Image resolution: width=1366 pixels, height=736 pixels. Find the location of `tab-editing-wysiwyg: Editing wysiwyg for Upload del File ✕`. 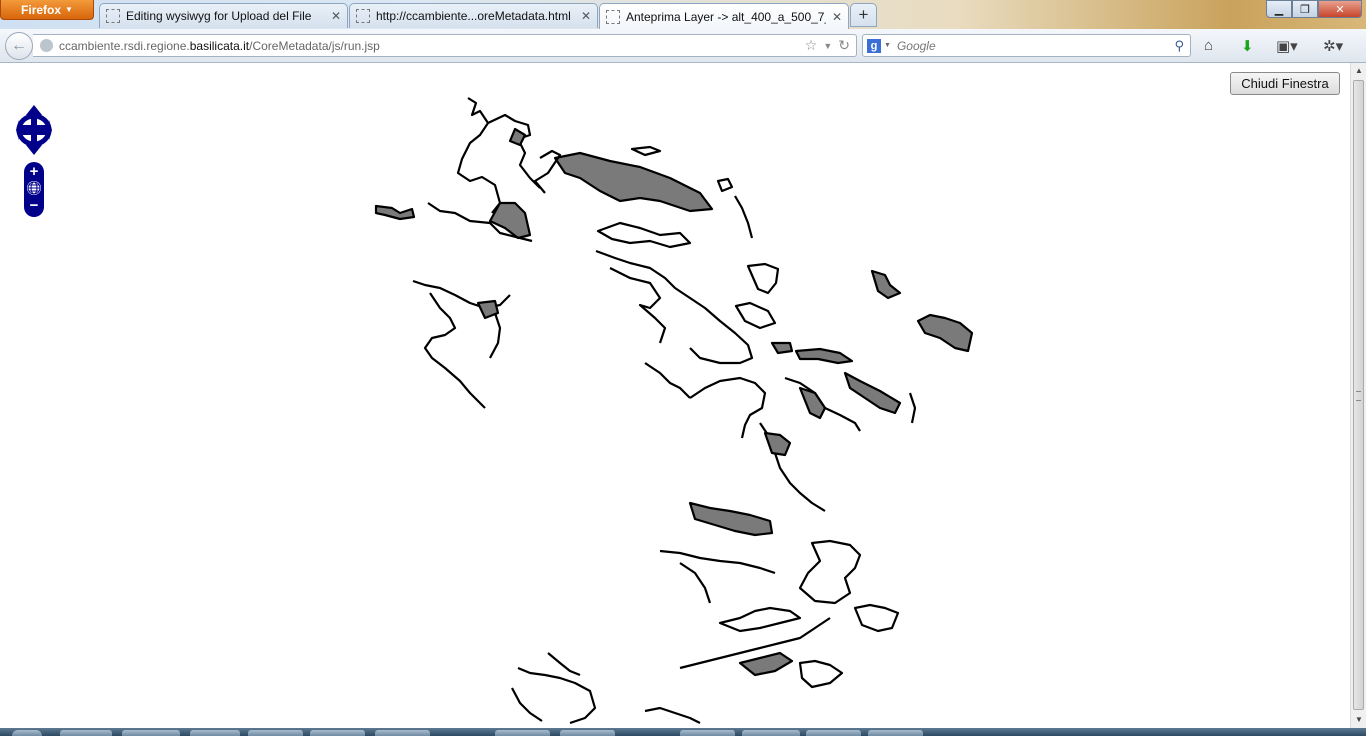

tab-editing-wysiwyg: Editing wysiwyg for Upload del File ✕ is located at coordinates (223, 15).